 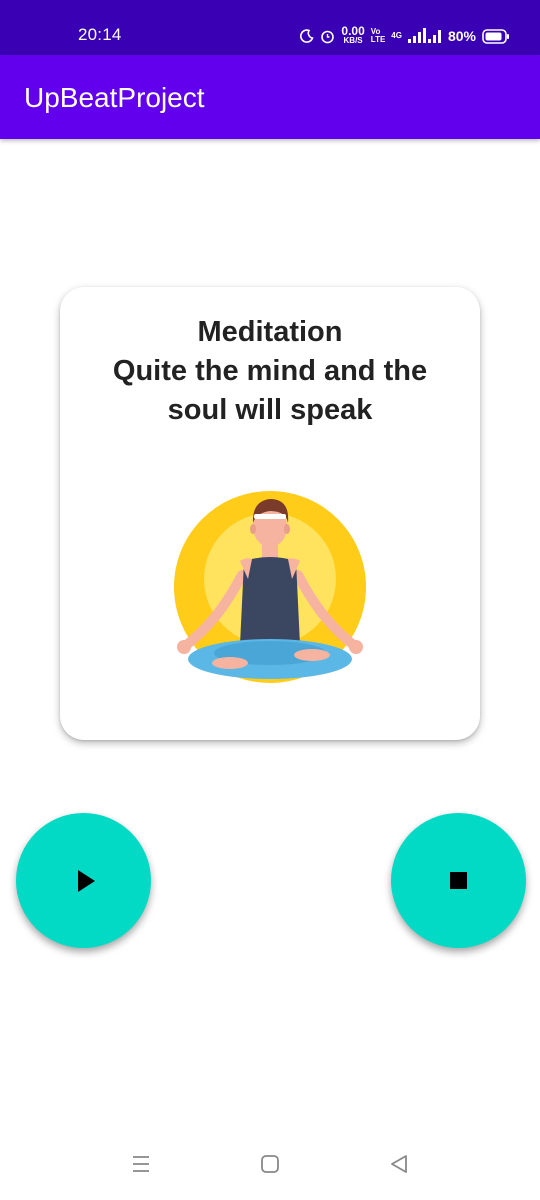 I want to click on battery-percent: 80%, so click(x=461, y=36).